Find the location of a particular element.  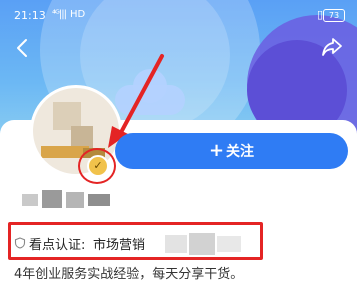

profile-bio: 4年创业服务实战经验，每天分享干货。 is located at coordinates (129, 274).